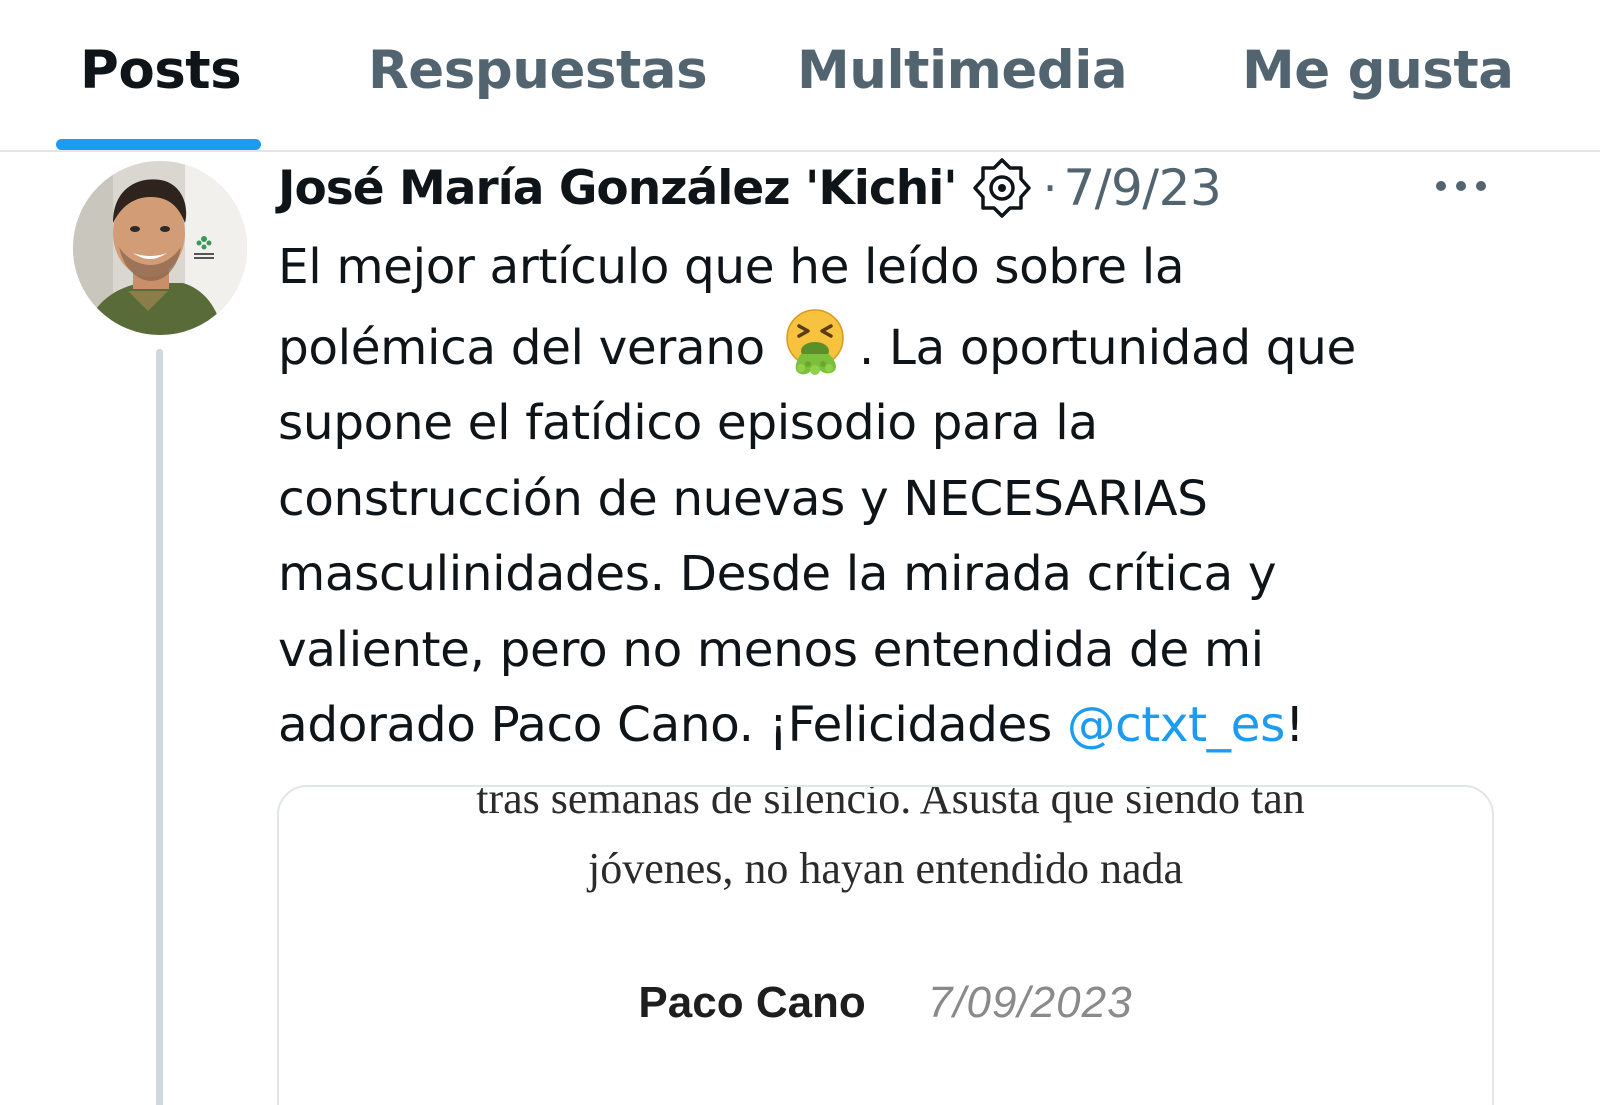  I want to click on post-text-segment: . La oportunidad que, so click(1107, 347).